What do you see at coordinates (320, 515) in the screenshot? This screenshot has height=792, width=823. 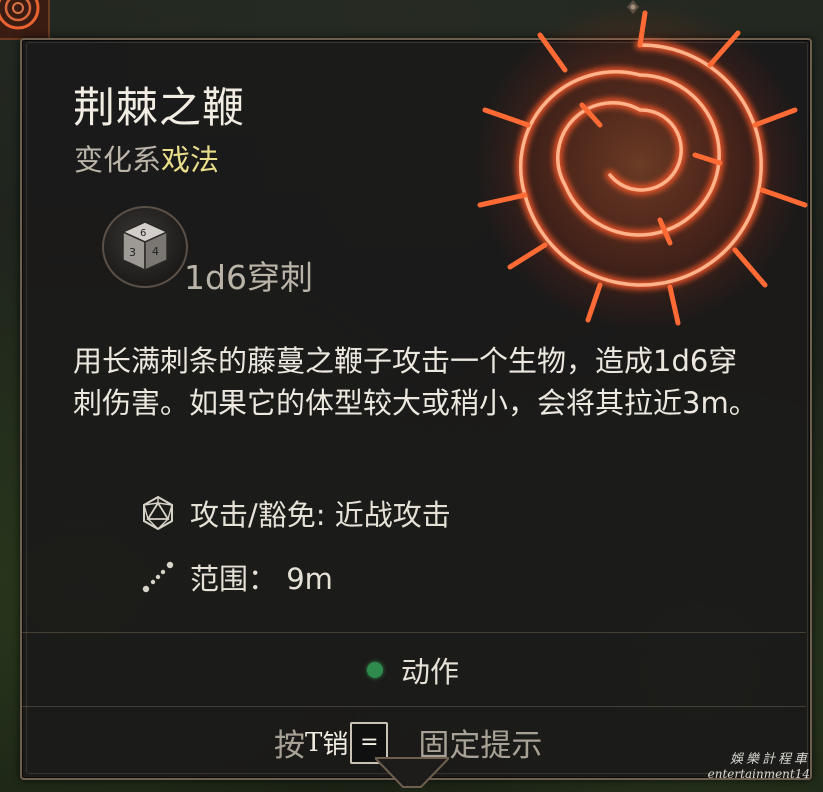 I see `attack-save-text: 攻击/豁免: 近战攻击` at bounding box center [320, 515].